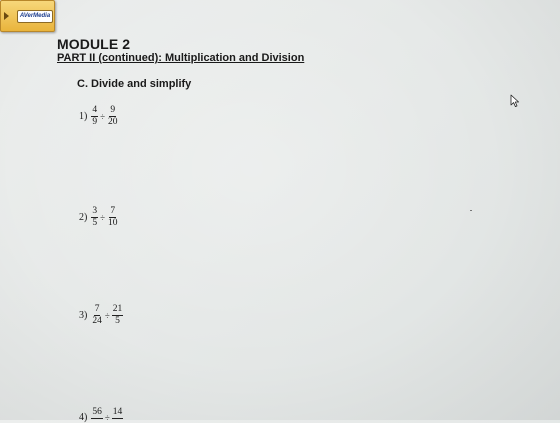 This screenshot has width=560, height=423. What do you see at coordinates (97, 321) in the screenshot?
I see `denominator: 24` at bounding box center [97, 321].